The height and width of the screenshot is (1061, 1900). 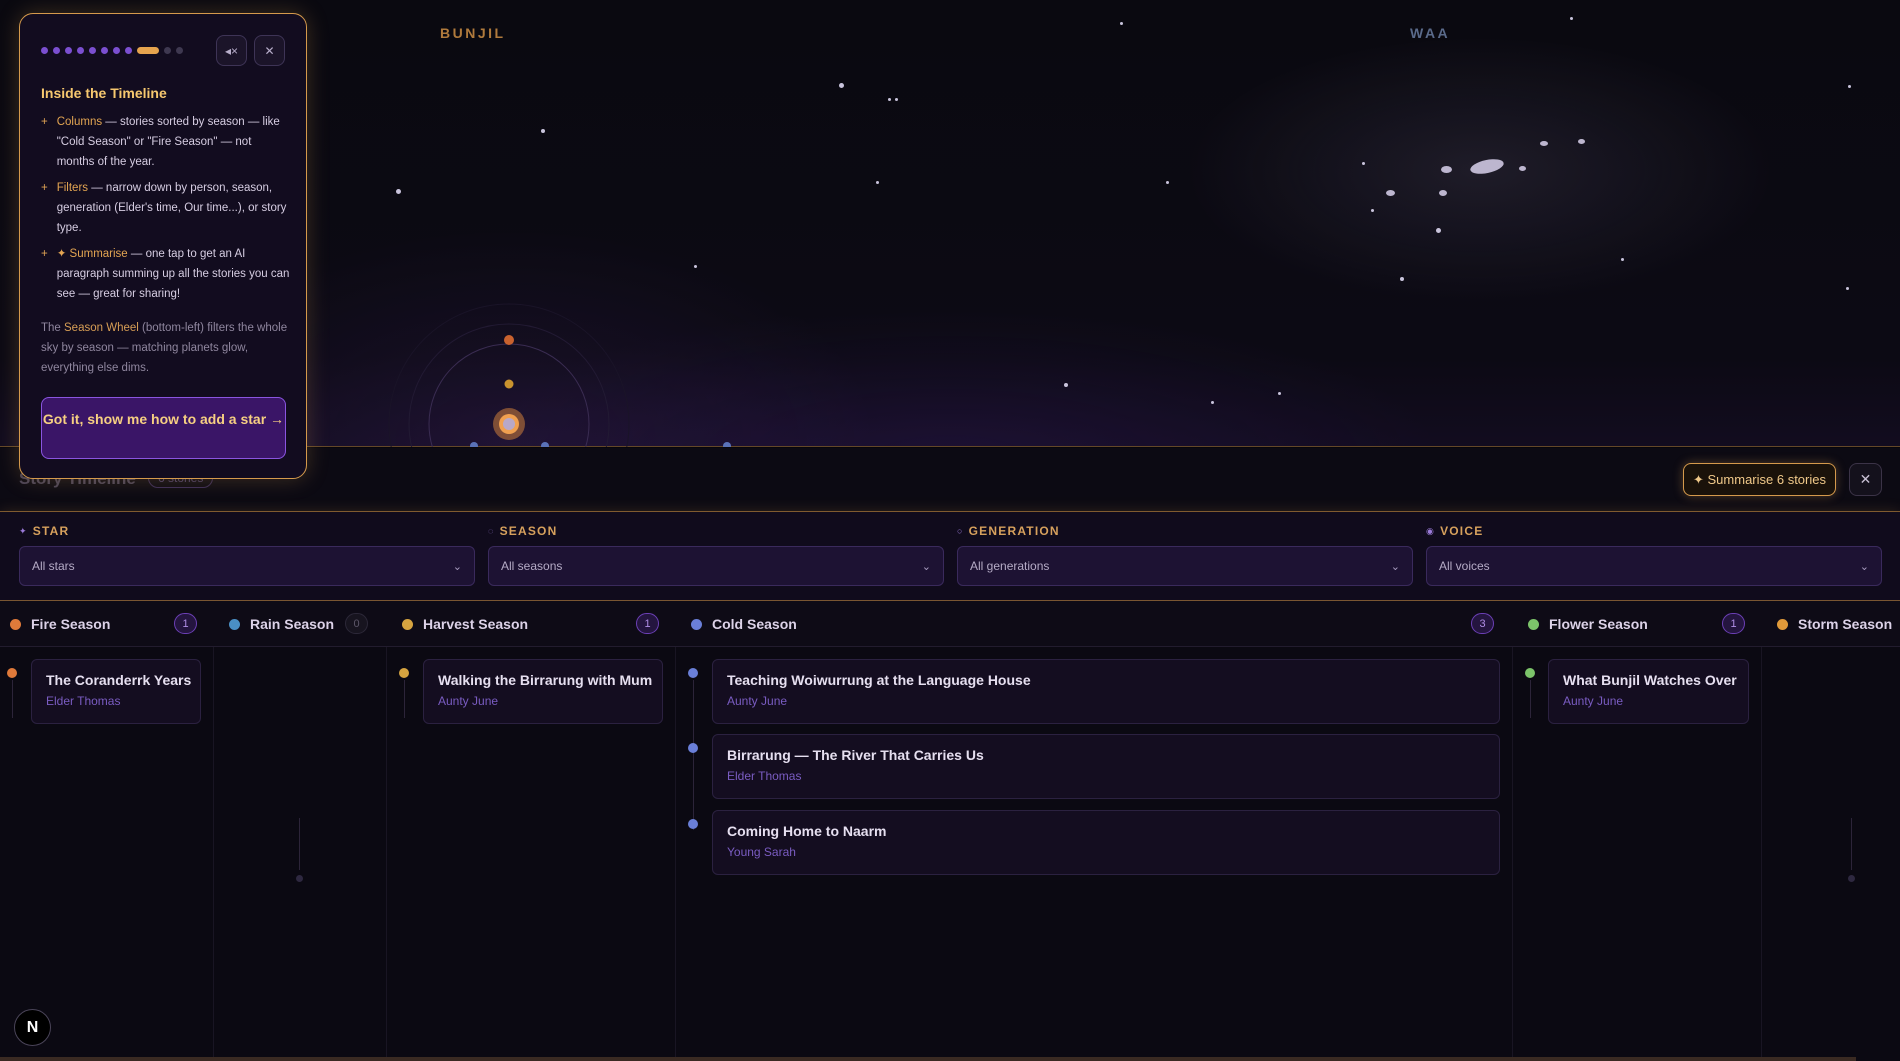 What do you see at coordinates (1759, 479) in the screenshot?
I see `summarise-button: ✦ Summarise 6 stories` at bounding box center [1759, 479].